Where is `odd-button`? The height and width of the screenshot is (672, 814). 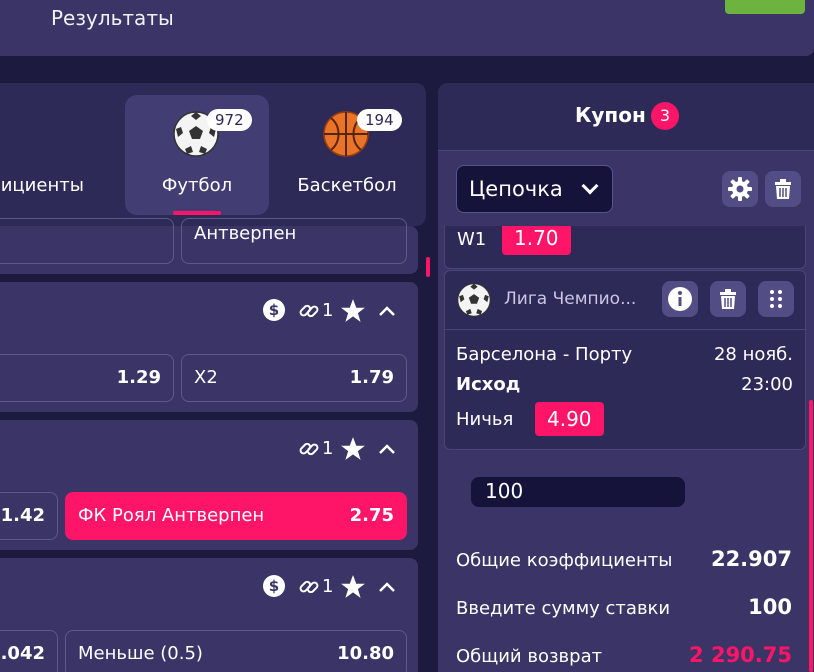
odd-button is located at coordinates (87, 241).